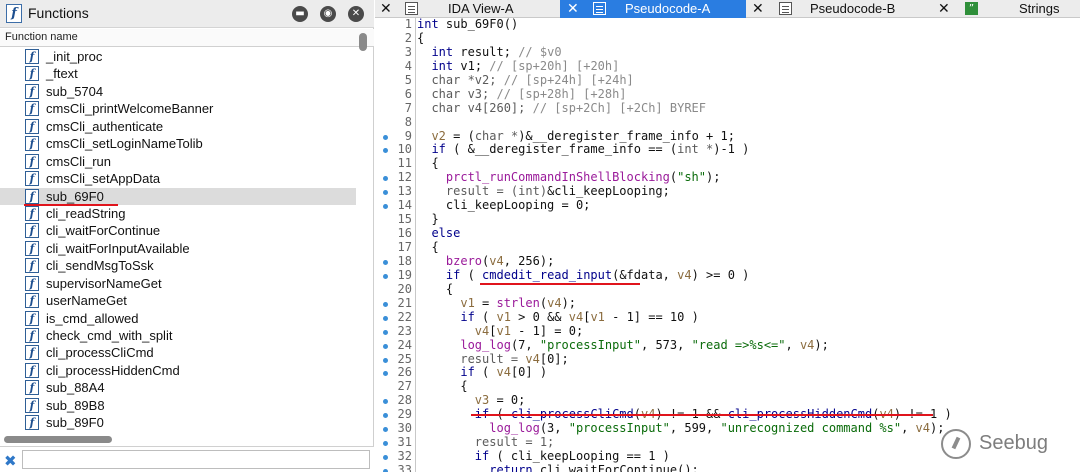 The height and width of the screenshot is (472, 1080). What do you see at coordinates (748, 191) in the screenshot?
I see `code-line: result = (int)&cli_keepLooping;` at bounding box center [748, 191].